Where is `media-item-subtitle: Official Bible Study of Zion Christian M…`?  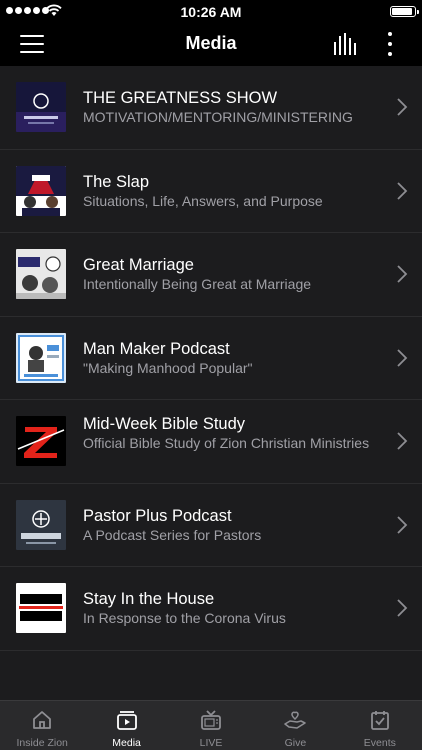 media-item-subtitle: Official Bible Study of Zion Christian M… is located at coordinates (226, 443).